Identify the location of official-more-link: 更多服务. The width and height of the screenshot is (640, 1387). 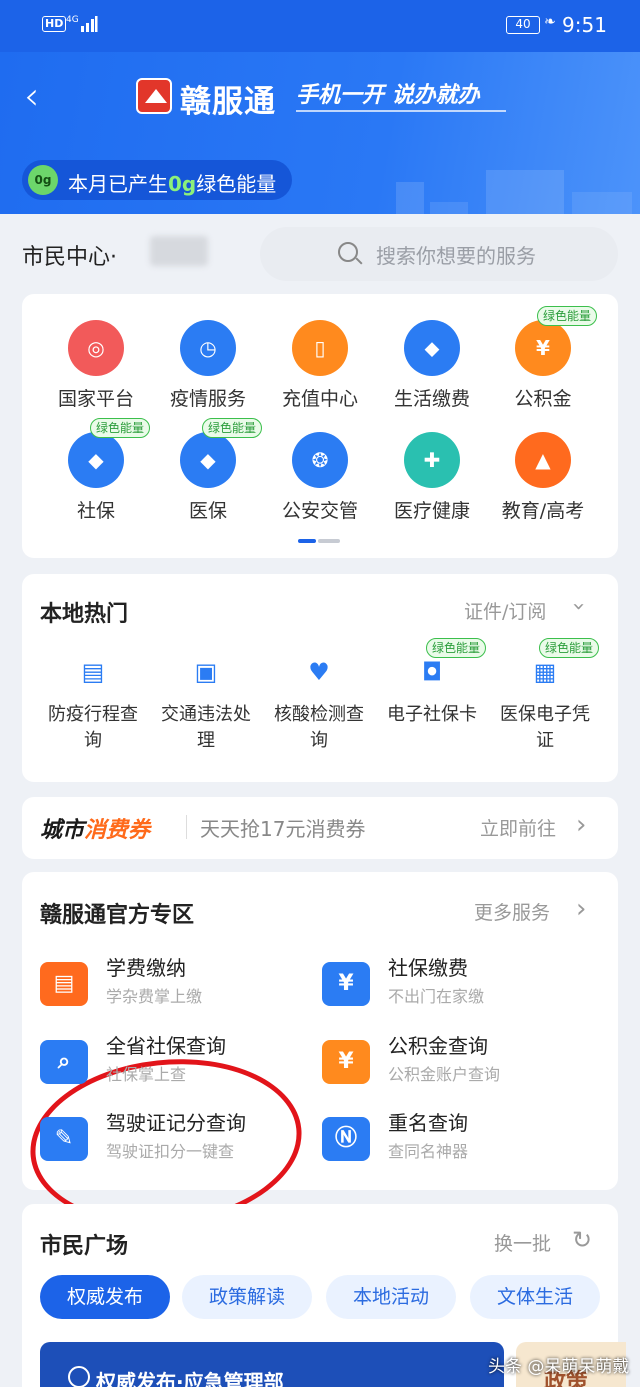
(512, 911).